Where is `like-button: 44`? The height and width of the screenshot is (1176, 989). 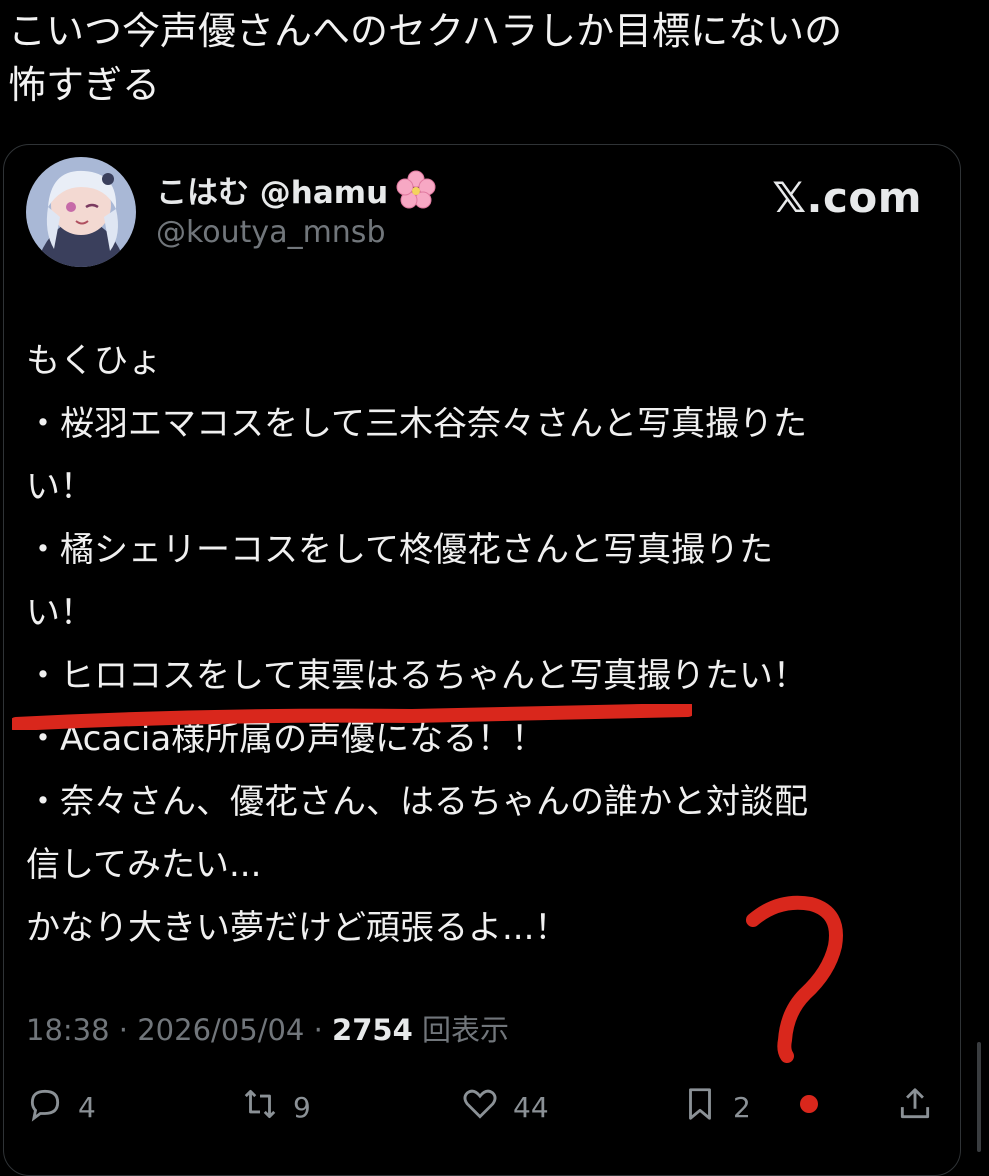 like-button: 44 is located at coordinates (505, 1107).